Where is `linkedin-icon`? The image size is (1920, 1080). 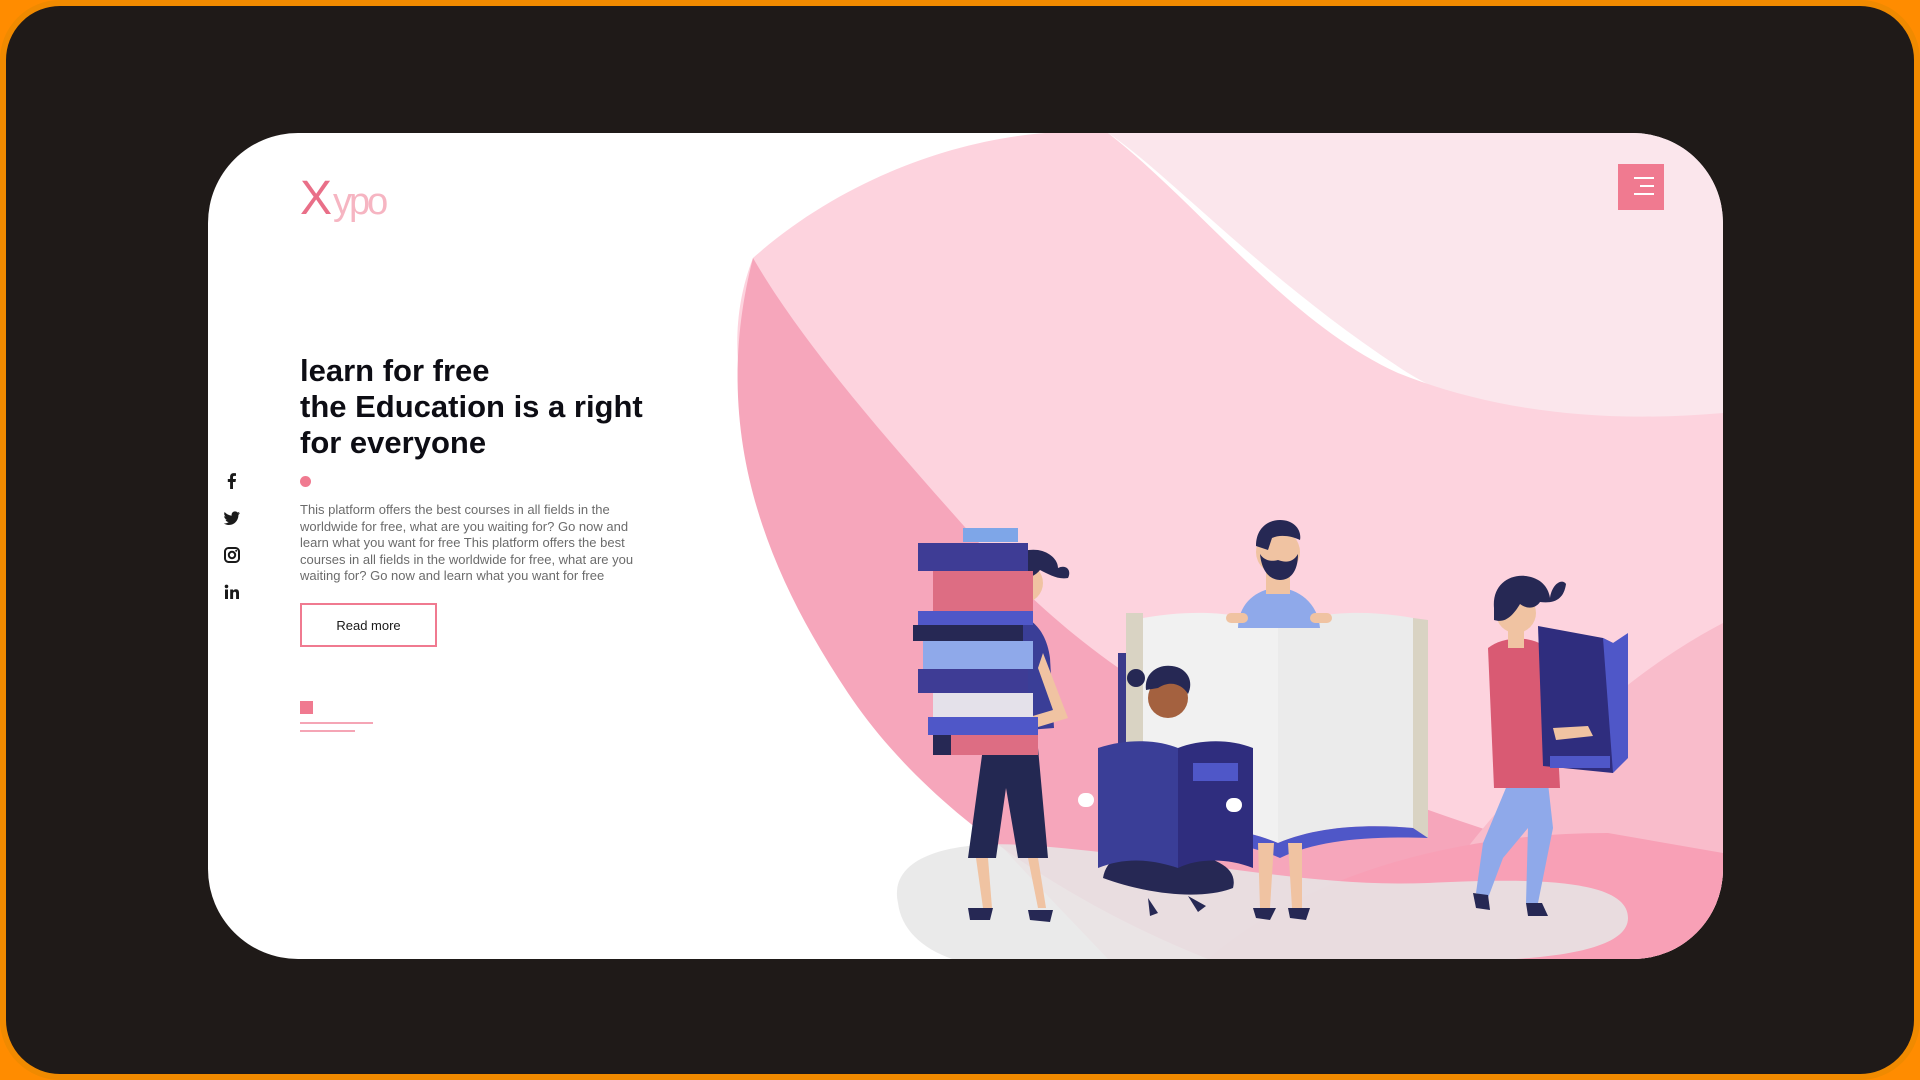 linkedin-icon is located at coordinates (232, 592).